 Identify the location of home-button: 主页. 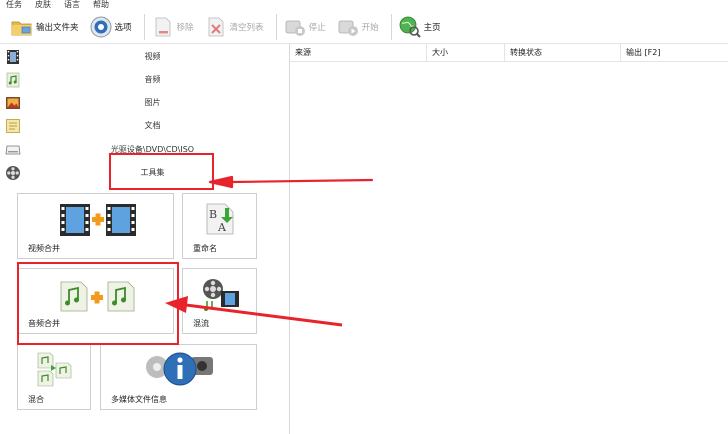
(420, 27).